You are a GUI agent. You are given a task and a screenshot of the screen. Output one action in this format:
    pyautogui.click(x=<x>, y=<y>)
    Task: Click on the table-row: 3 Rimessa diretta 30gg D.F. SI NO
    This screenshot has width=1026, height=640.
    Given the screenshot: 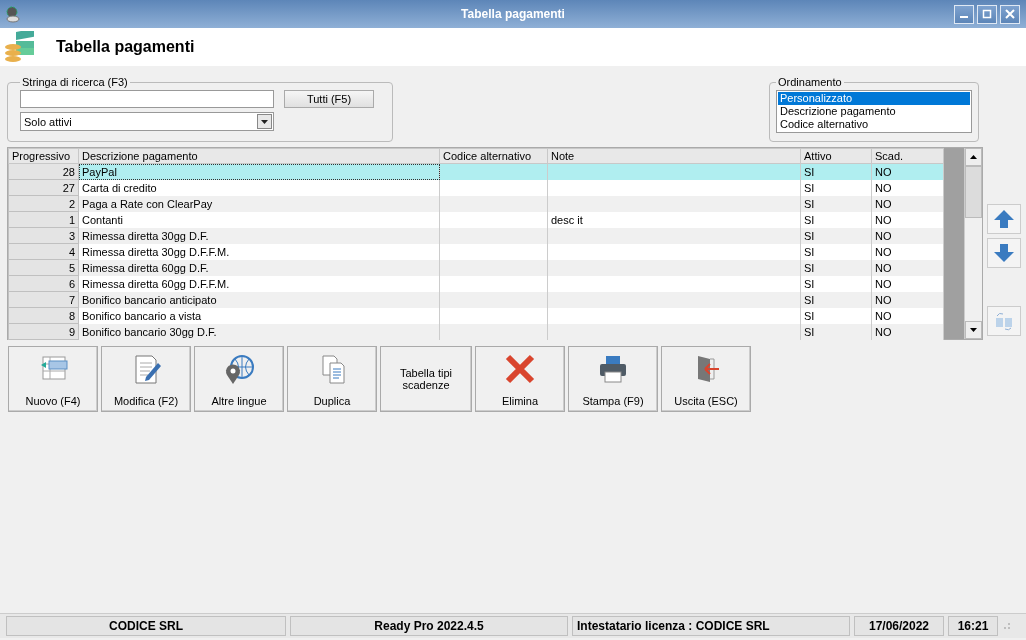 What is the action you would take?
    pyautogui.click(x=476, y=235)
    